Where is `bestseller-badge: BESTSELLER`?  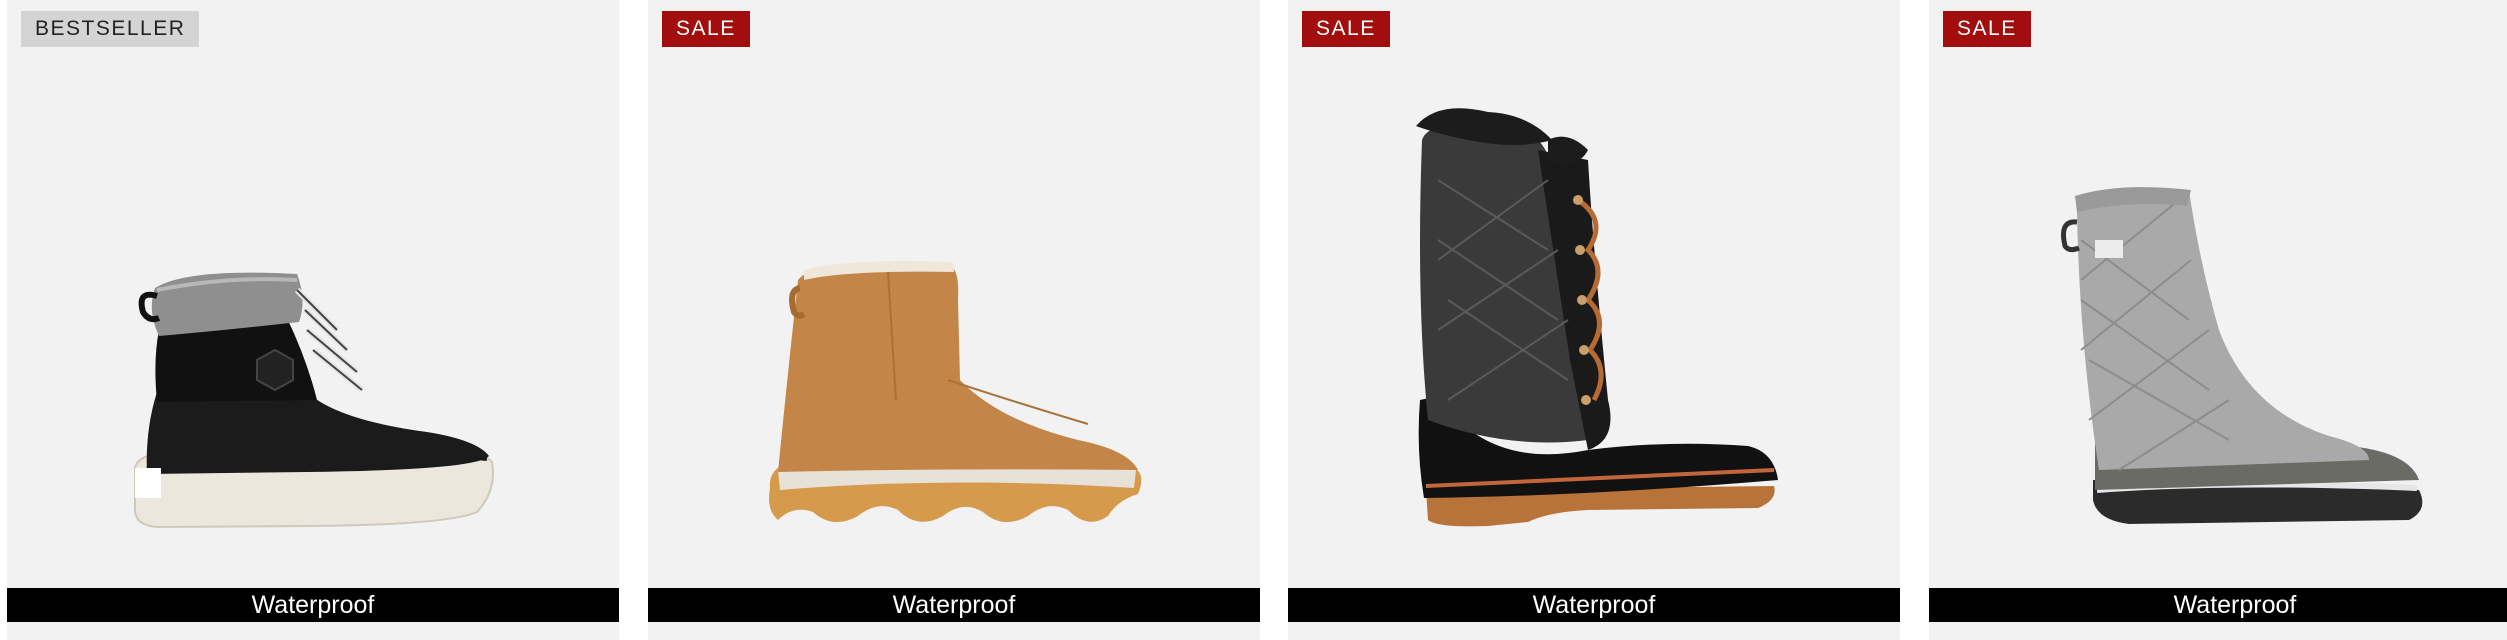 bestseller-badge: BESTSELLER is located at coordinates (110, 29).